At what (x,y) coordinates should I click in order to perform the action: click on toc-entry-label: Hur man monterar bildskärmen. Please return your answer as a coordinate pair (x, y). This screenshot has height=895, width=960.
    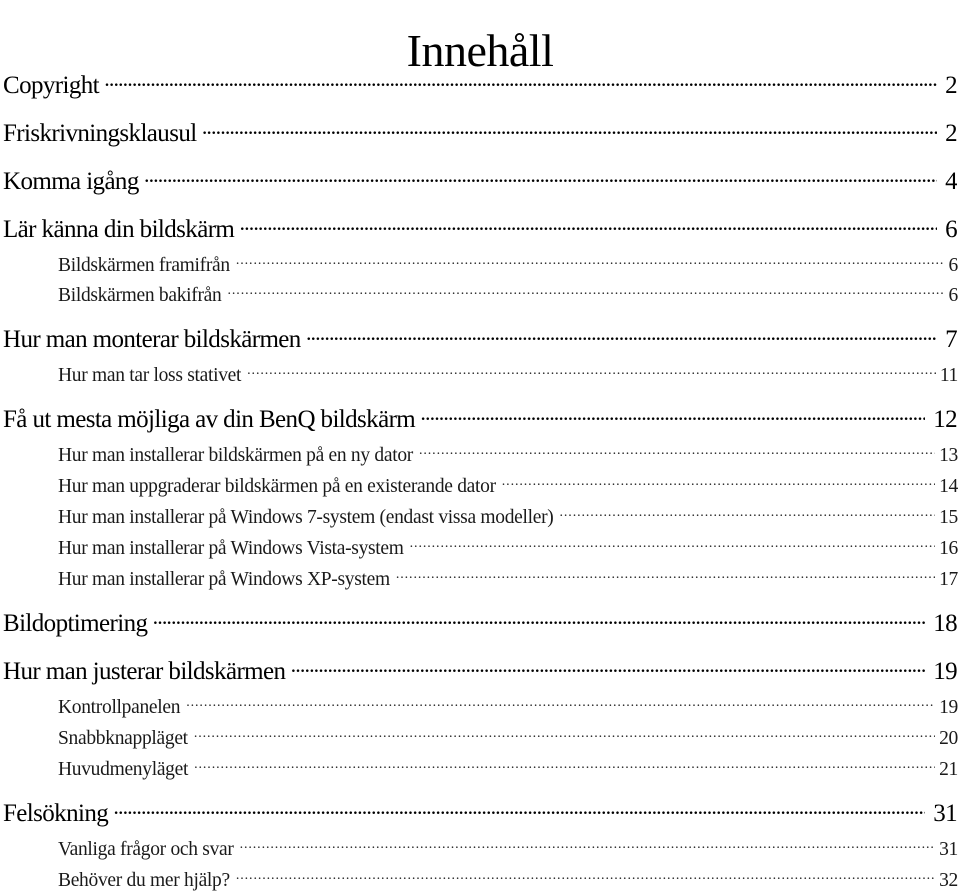
    Looking at the image, I should click on (152, 339).